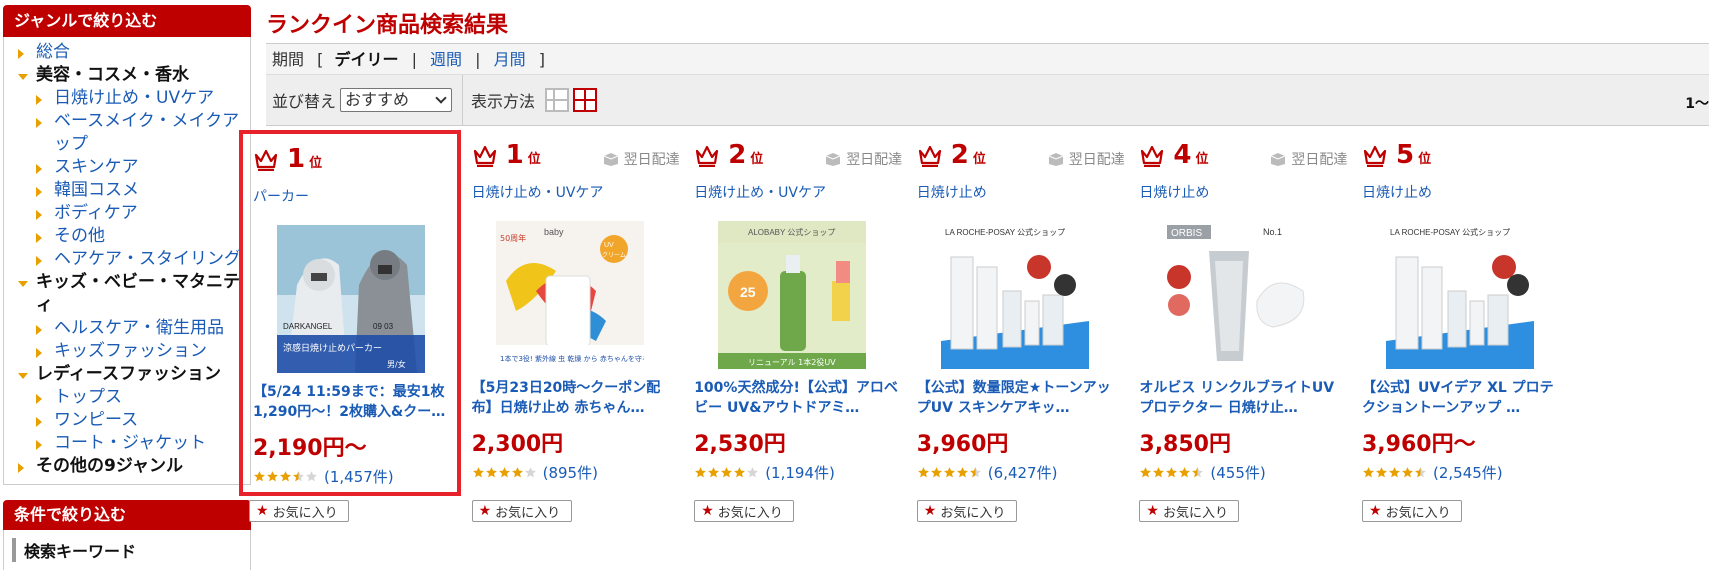  I want to click on caret-down-icon, so click(23, 77).